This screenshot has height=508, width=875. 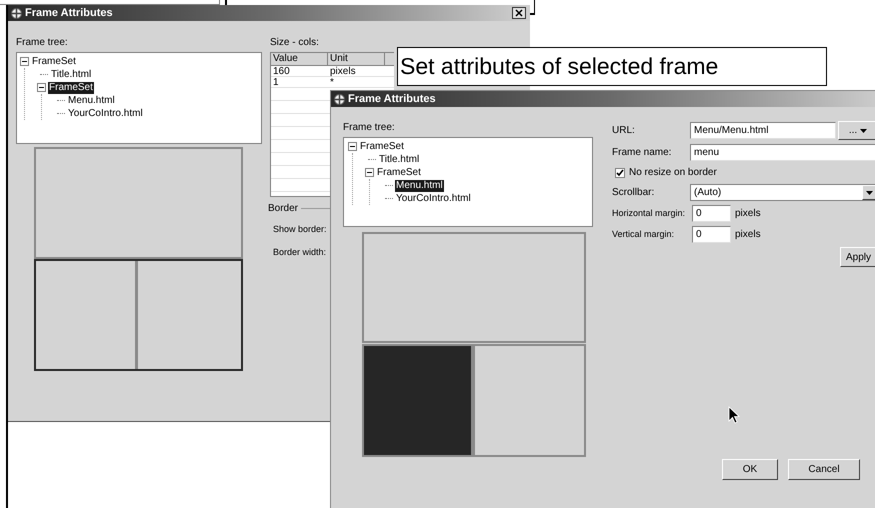 What do you see at coordinates (620, 173) in the screenshot?
I see `checkbox` at bounding box center [620, 173].